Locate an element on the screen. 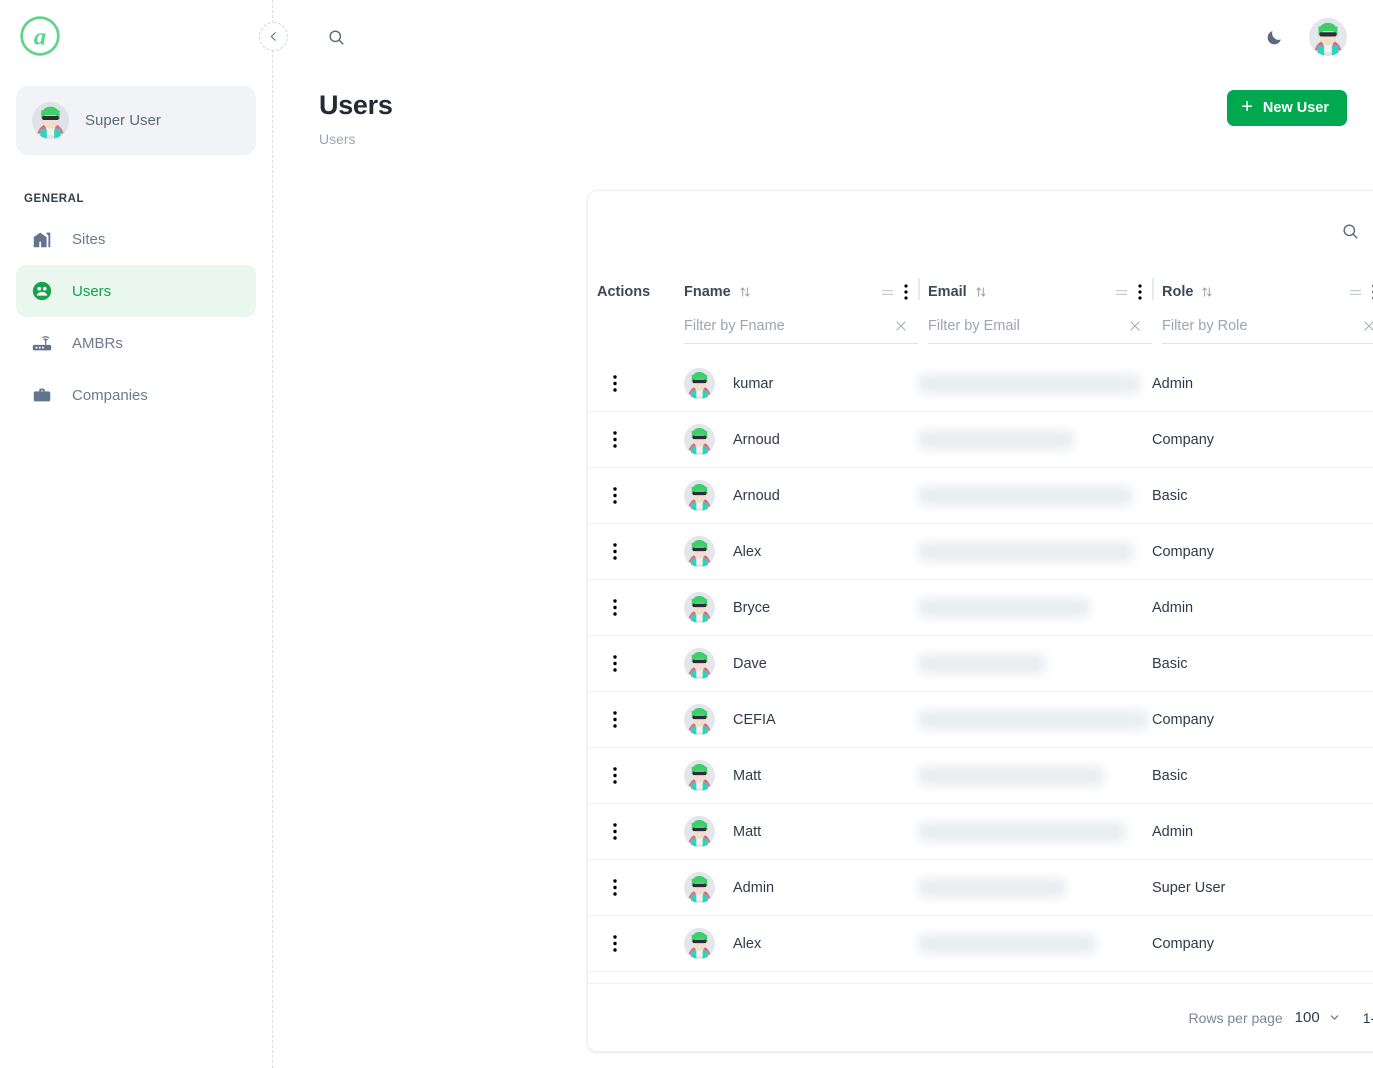 The image size is (1373, 1068). table-row: Matt Basic is located at coordinates (980, 776).